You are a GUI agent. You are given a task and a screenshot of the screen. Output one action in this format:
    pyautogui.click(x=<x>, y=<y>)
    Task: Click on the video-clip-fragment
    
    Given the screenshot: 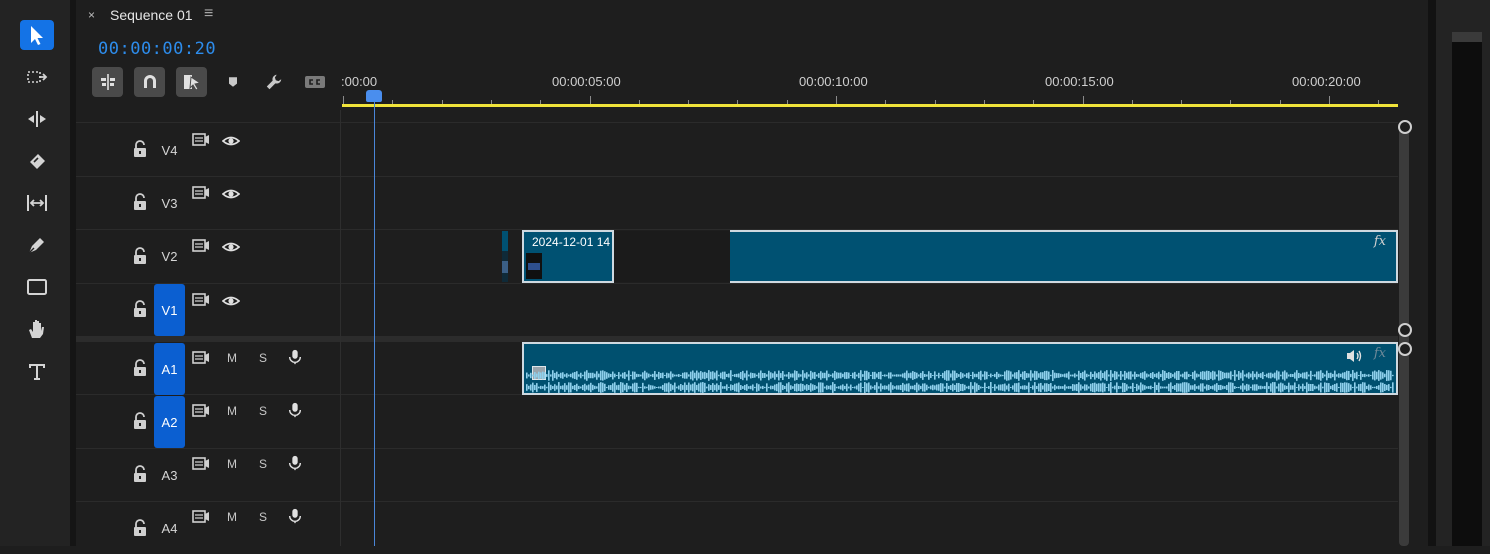 What is the action you would take?
    pyautogui.click(x=505, y=256)
    